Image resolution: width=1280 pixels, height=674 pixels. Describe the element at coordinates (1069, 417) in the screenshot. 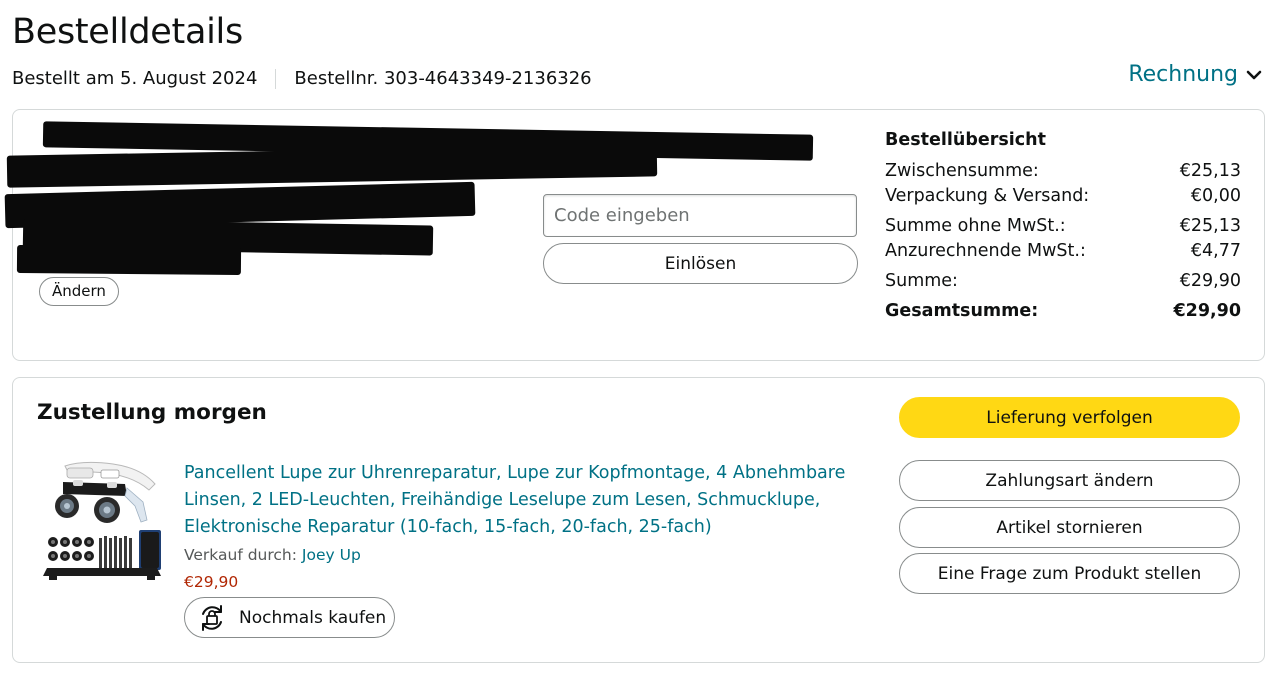

I see `track-package-button: Lieferung verfolgen` at that location.